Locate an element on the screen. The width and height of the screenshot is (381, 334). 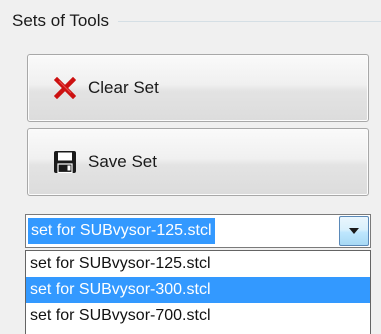
left-background-strip is located at coordinates (11, 298).